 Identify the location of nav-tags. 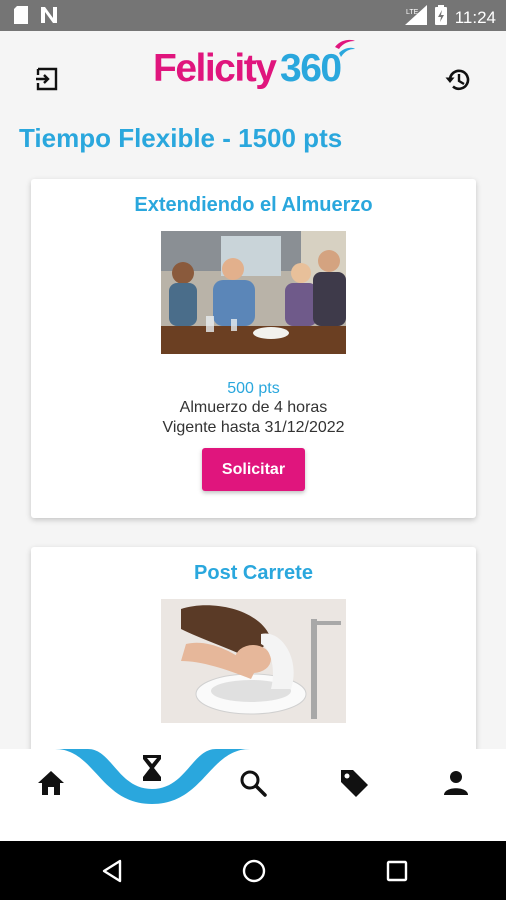
(354, 783).